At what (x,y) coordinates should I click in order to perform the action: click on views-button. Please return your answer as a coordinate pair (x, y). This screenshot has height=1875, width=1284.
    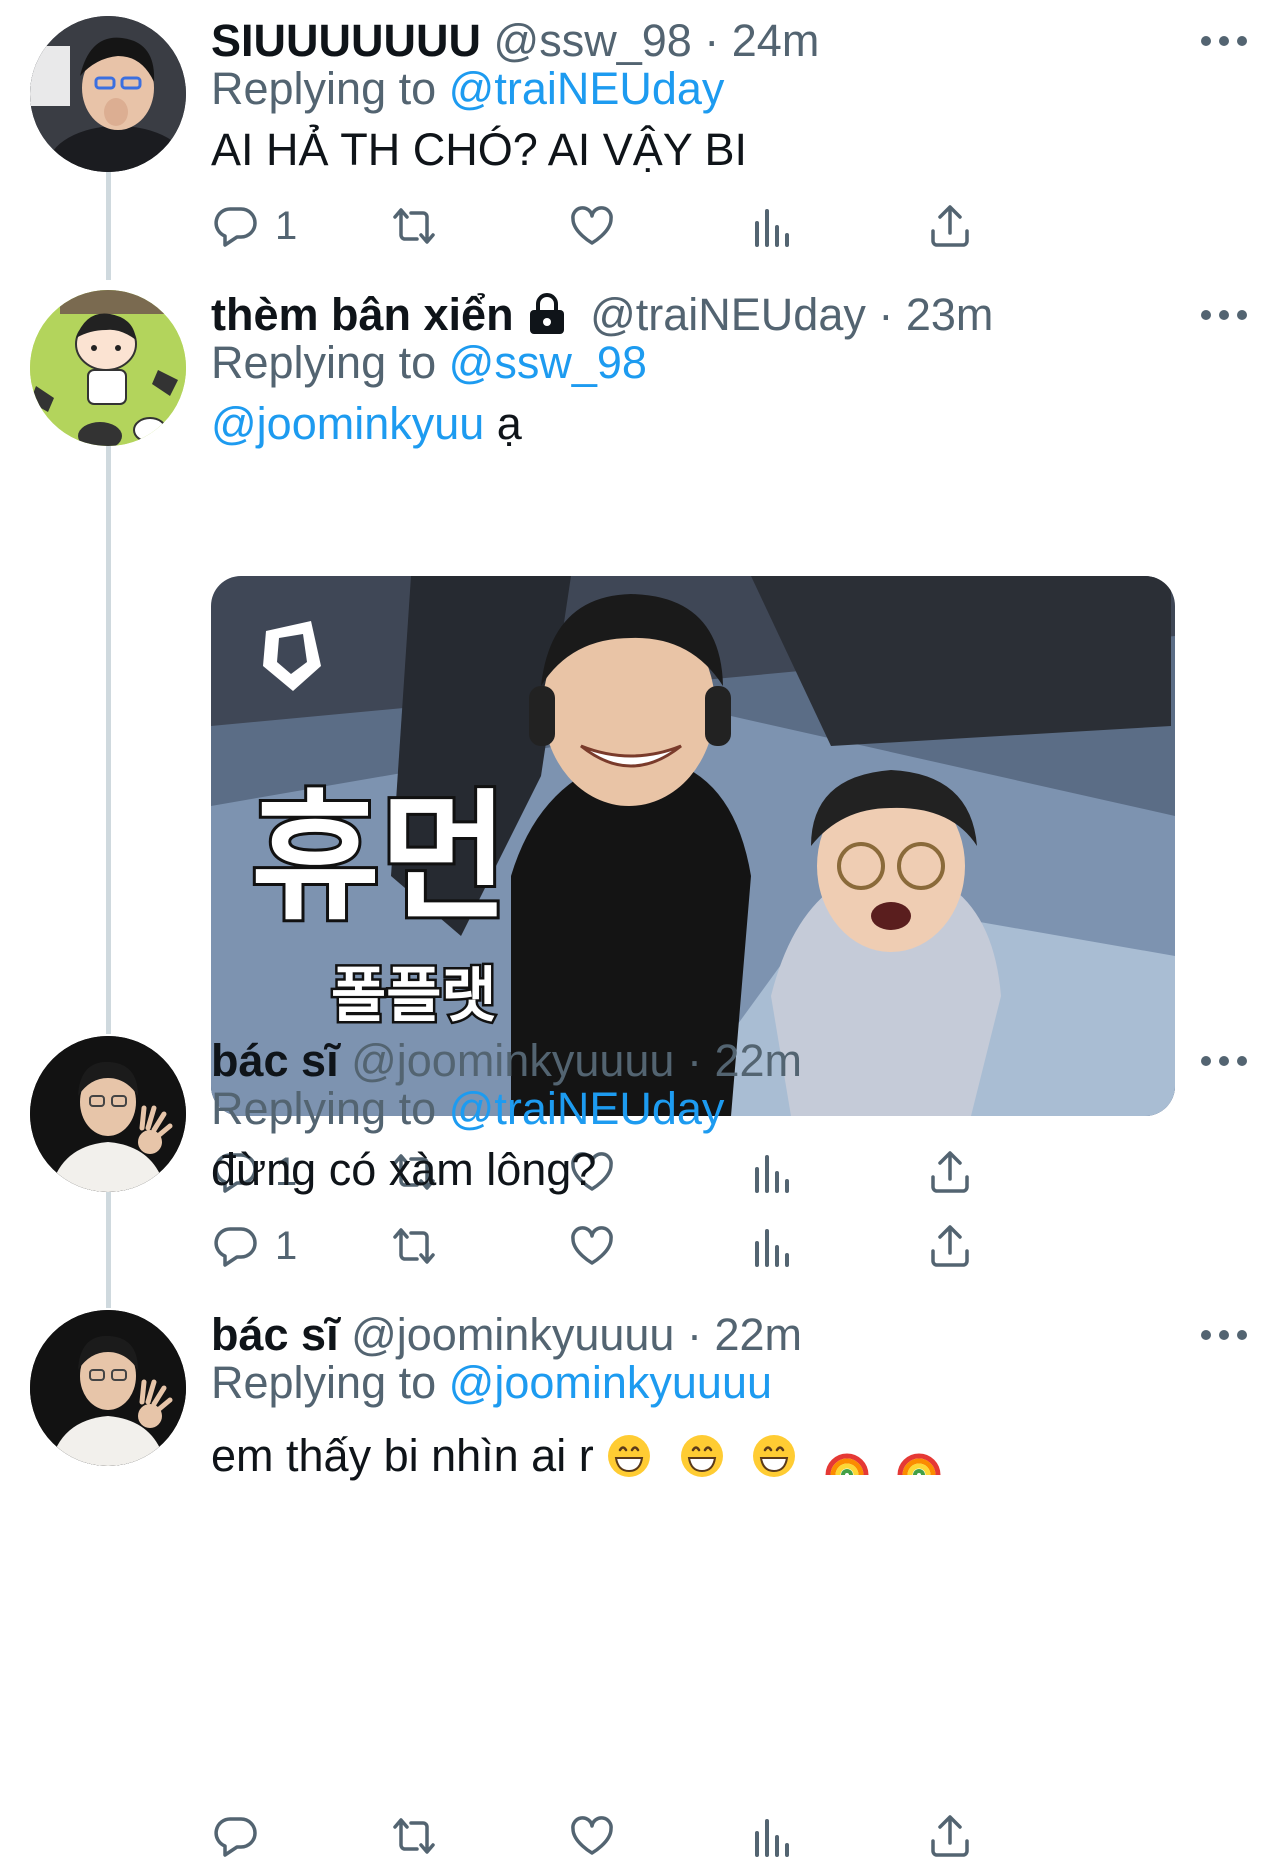
    Looking at the image, I should click on (772, 1836).